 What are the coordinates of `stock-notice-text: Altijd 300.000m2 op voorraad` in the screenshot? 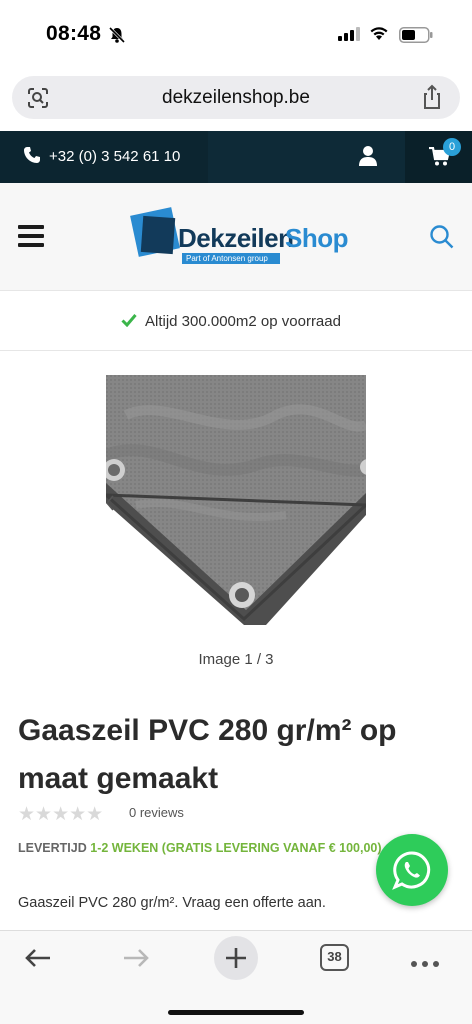 It's located at (243, 321).